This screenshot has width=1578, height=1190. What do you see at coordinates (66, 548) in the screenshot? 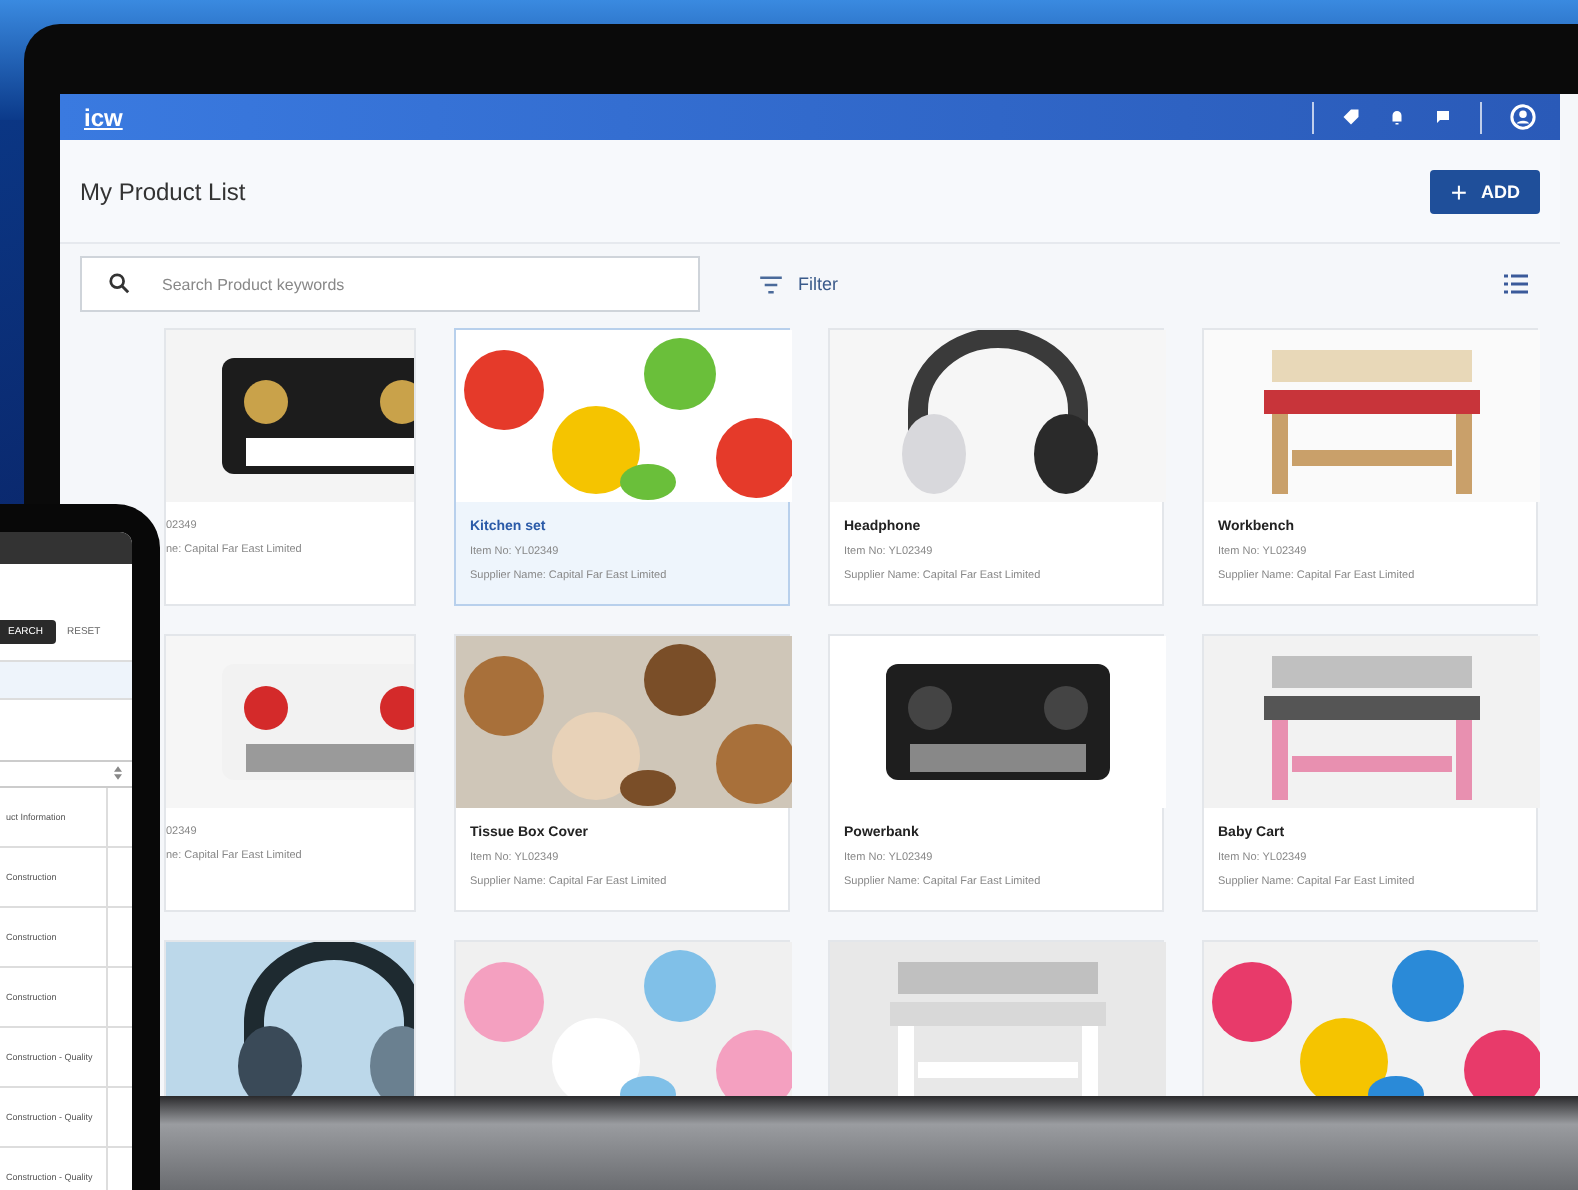
I see `tablet-top-bar` at bounding box center [66, 548].